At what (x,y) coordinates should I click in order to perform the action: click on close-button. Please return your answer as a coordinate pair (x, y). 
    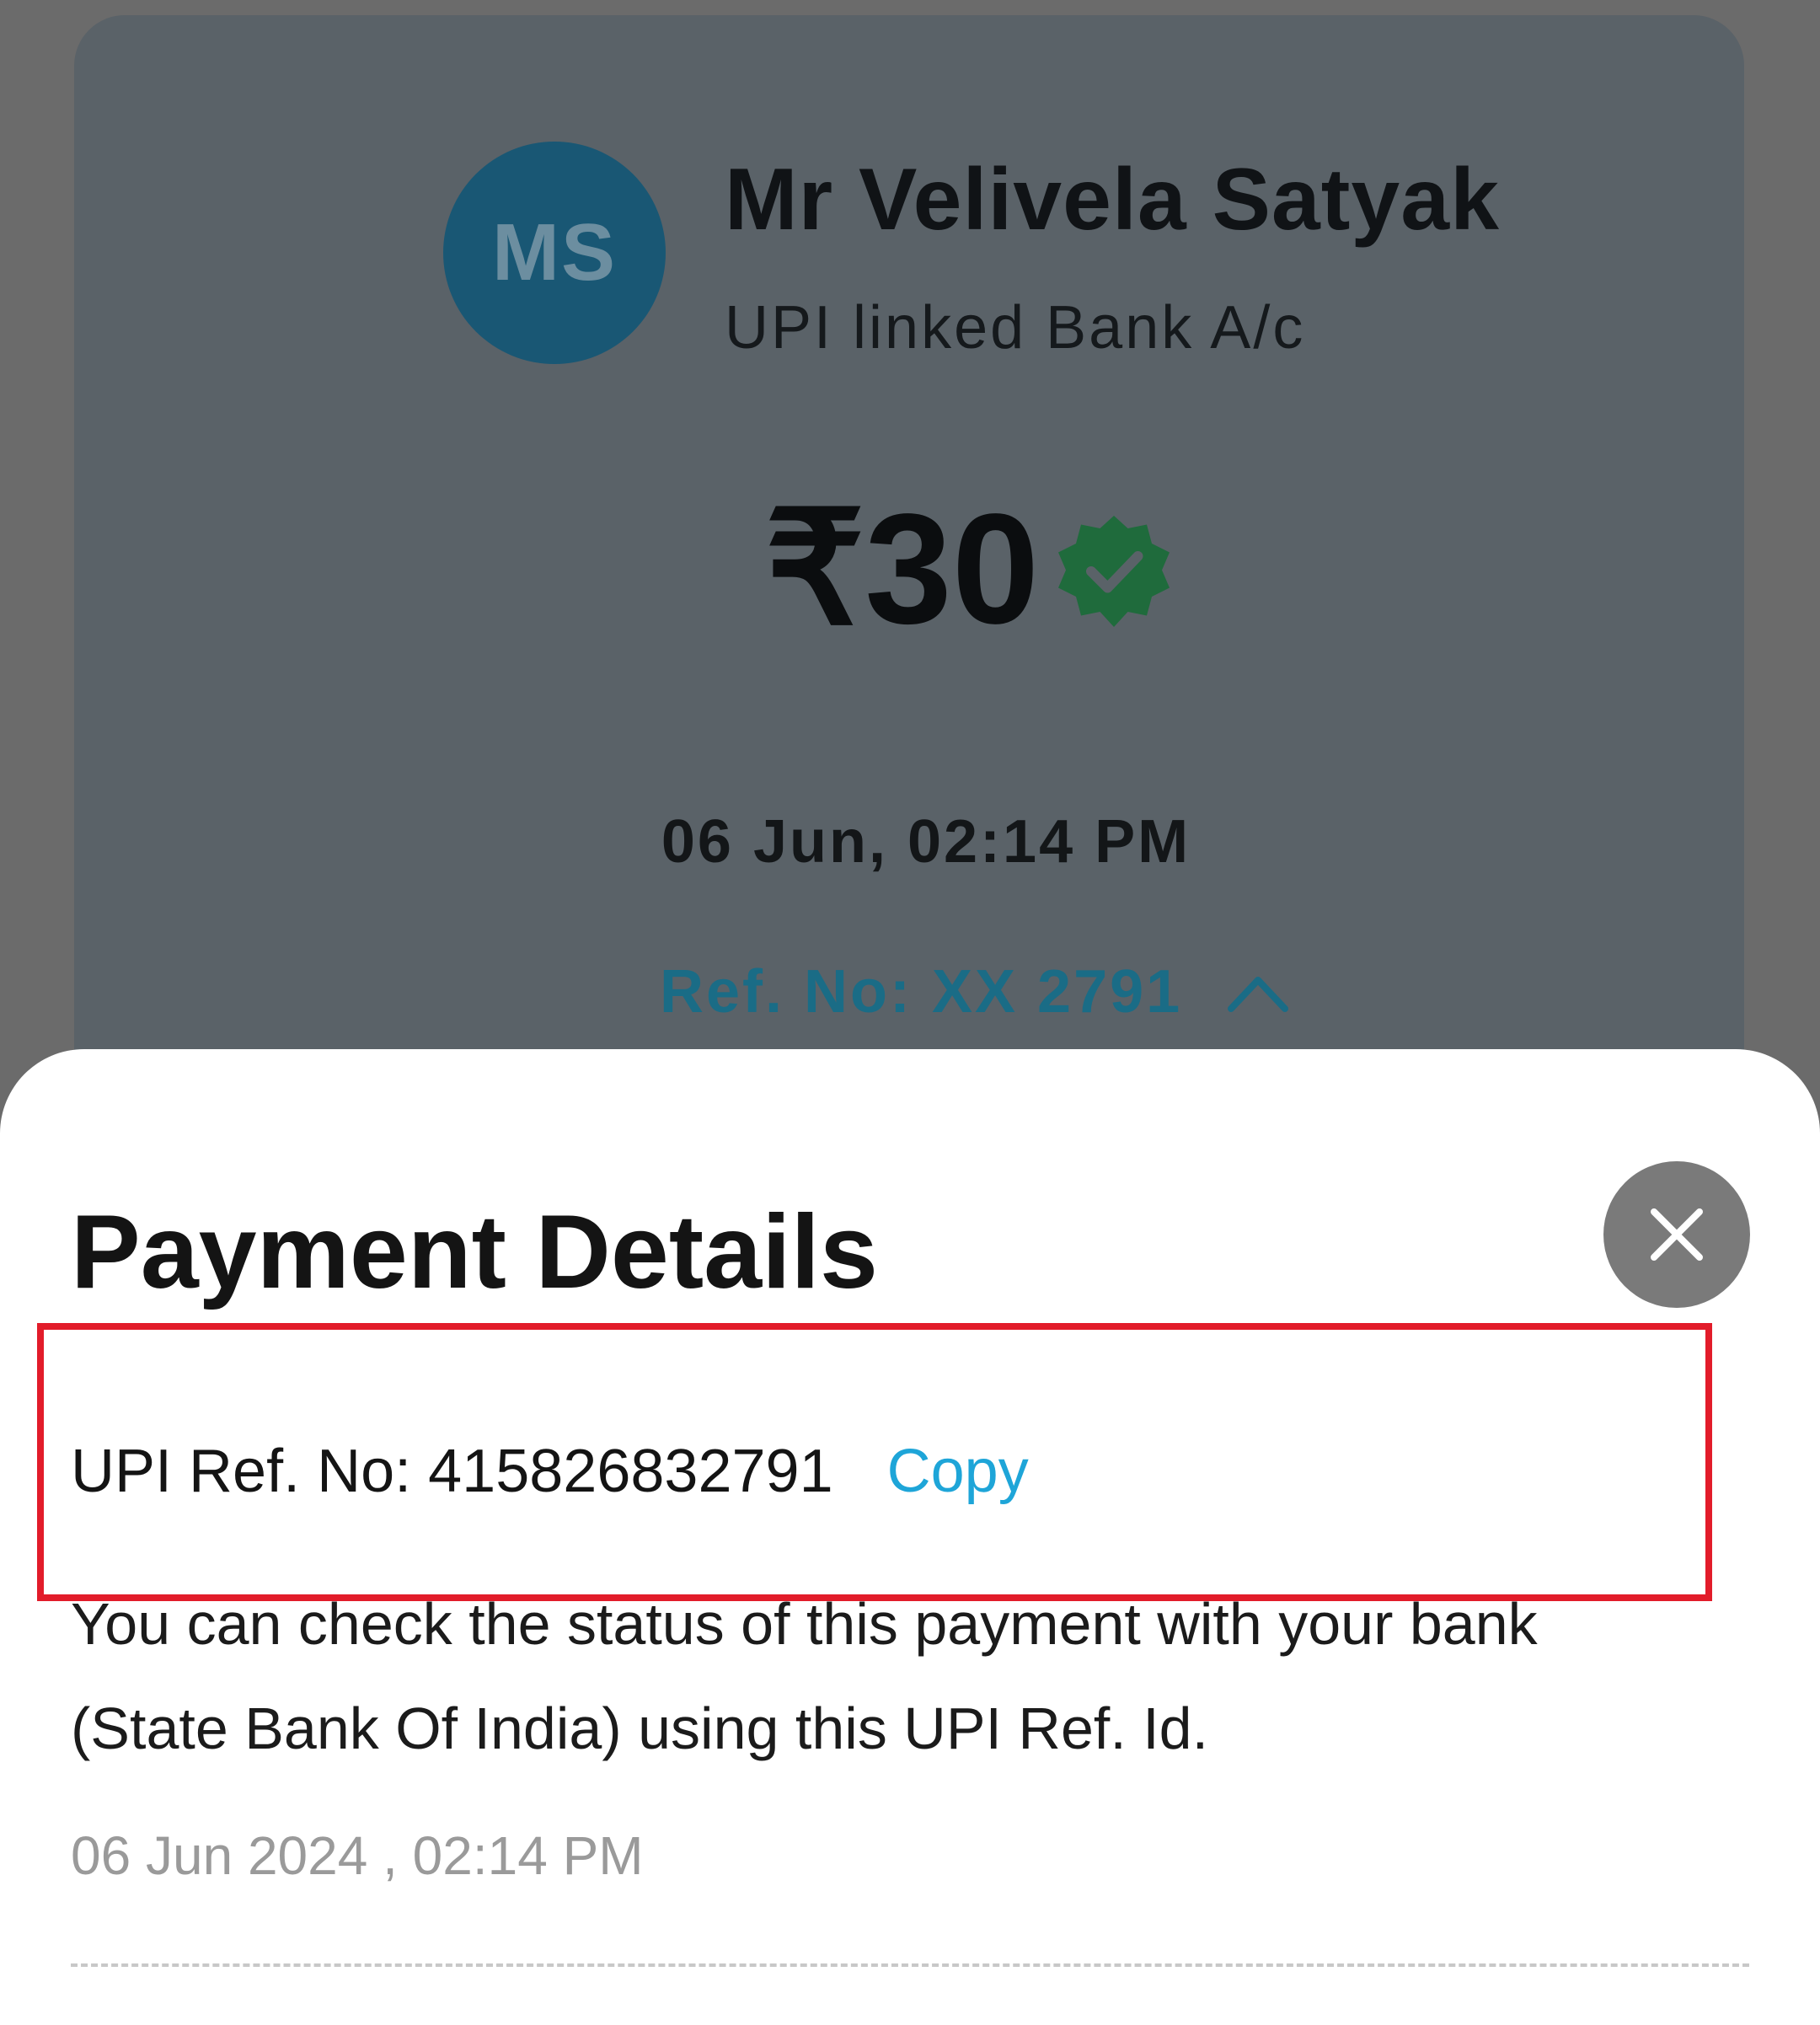
    Looking at the image, I should click on (1676, 1234).